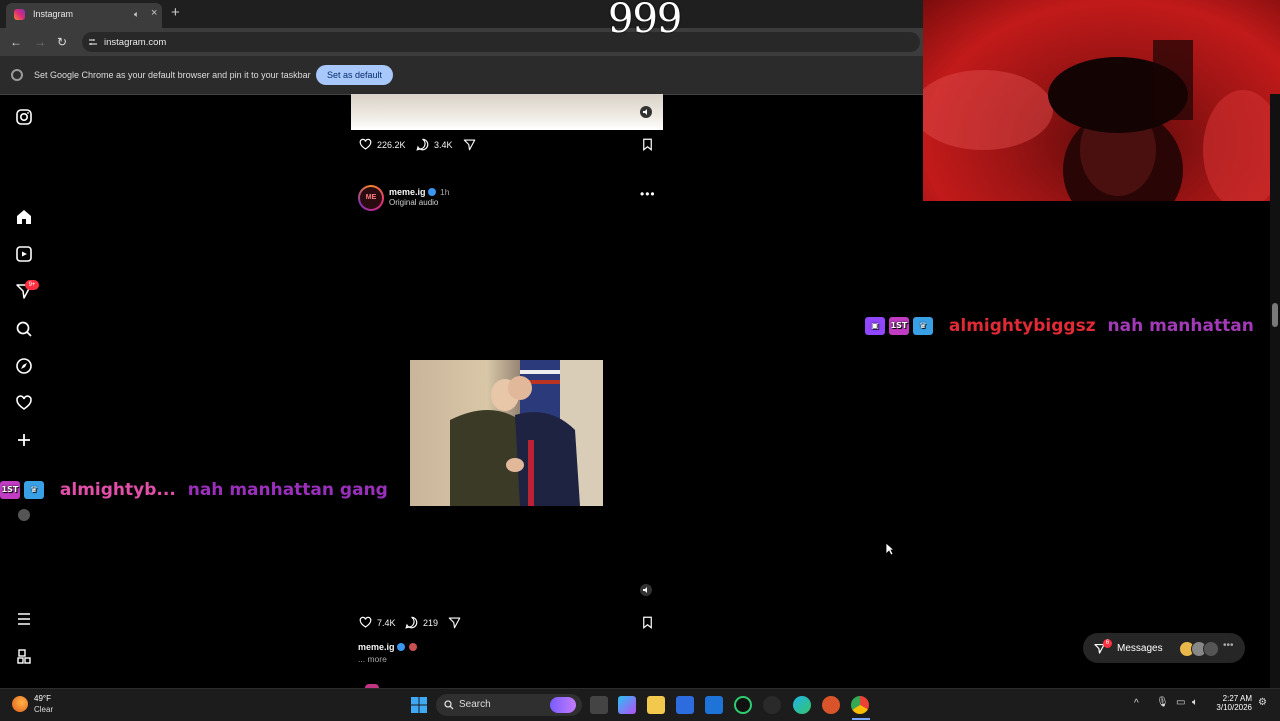  Describe the element at coordinates (84, 15) in the screenshot. I see `tab-instagram: Instagram 🔈︎ ×` at that location.